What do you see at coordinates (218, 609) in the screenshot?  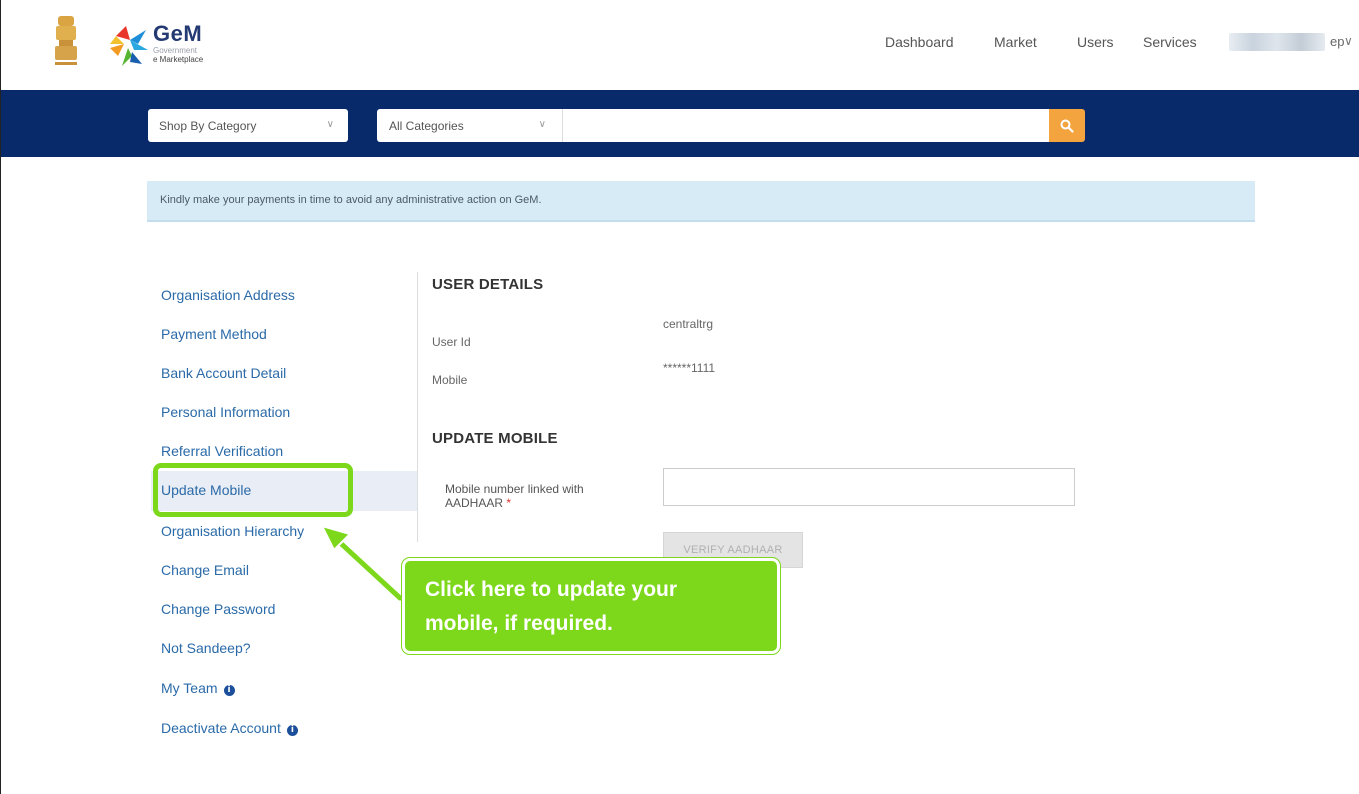 I see `sidebar-item-change-password: Change Password` at bounding box center [218, 609].